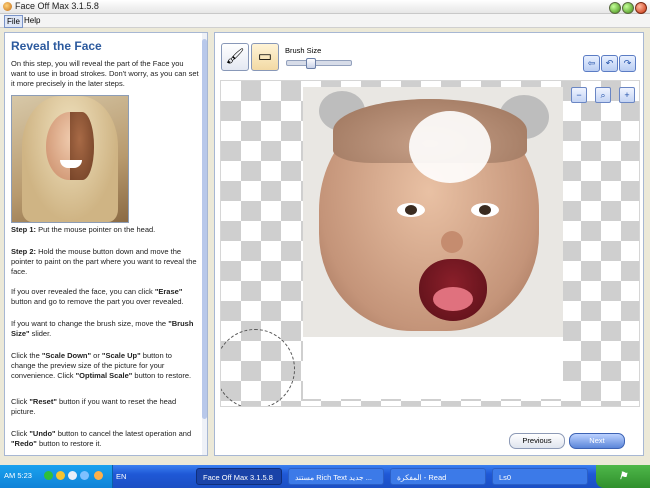 Image resolution: width=650 pixels, height=488 pixels. What do you see at coordinates (239, 476) in the screenshot?
I see `task-face-off-max: Face Off Max 3.1.5.8` at bounding box center [239, 476].